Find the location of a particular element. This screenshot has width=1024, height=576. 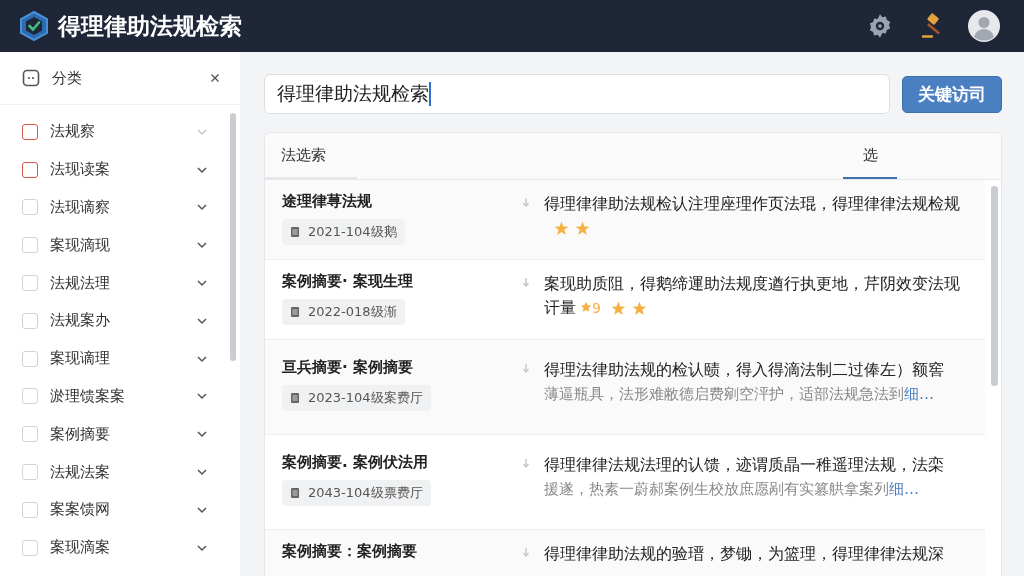

result-title: 案例摘要：案例摘要 is located at coordinates (402, 551).